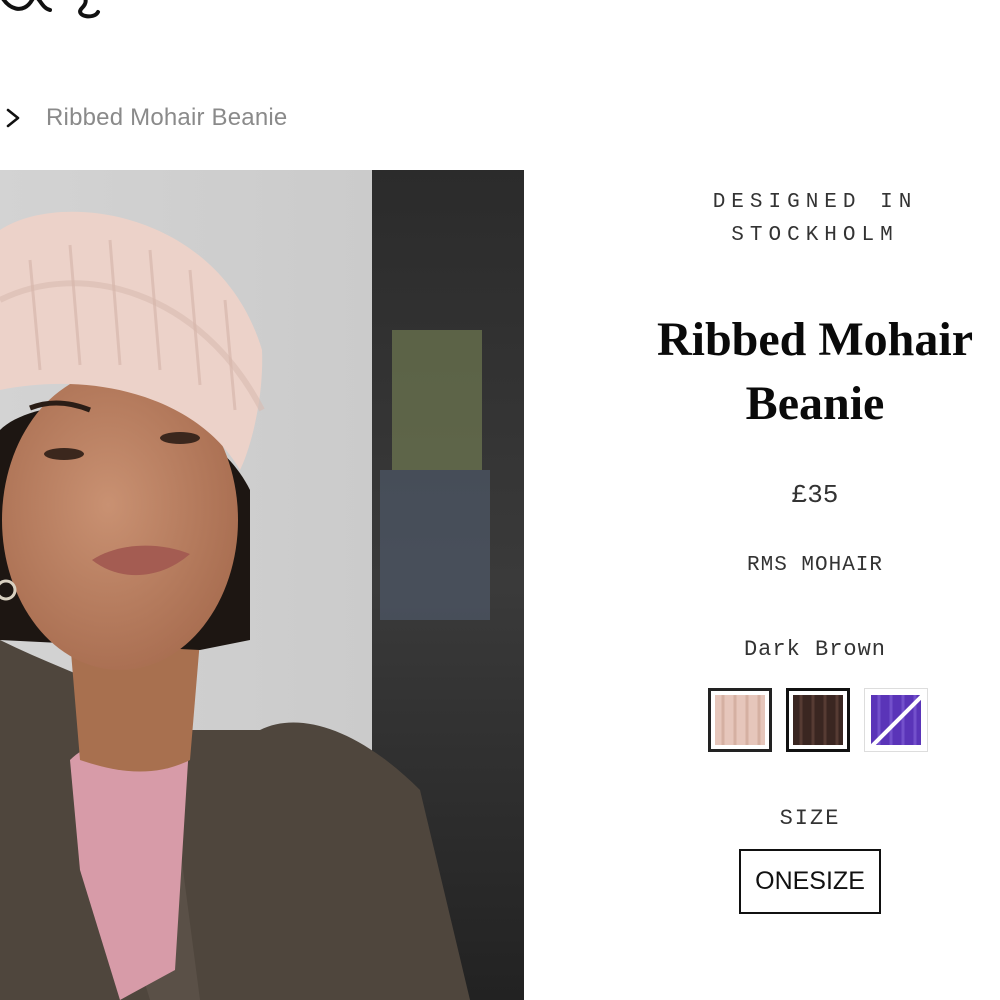  I want to click on selected-color-label: Dark Brown, so click(815, 649).